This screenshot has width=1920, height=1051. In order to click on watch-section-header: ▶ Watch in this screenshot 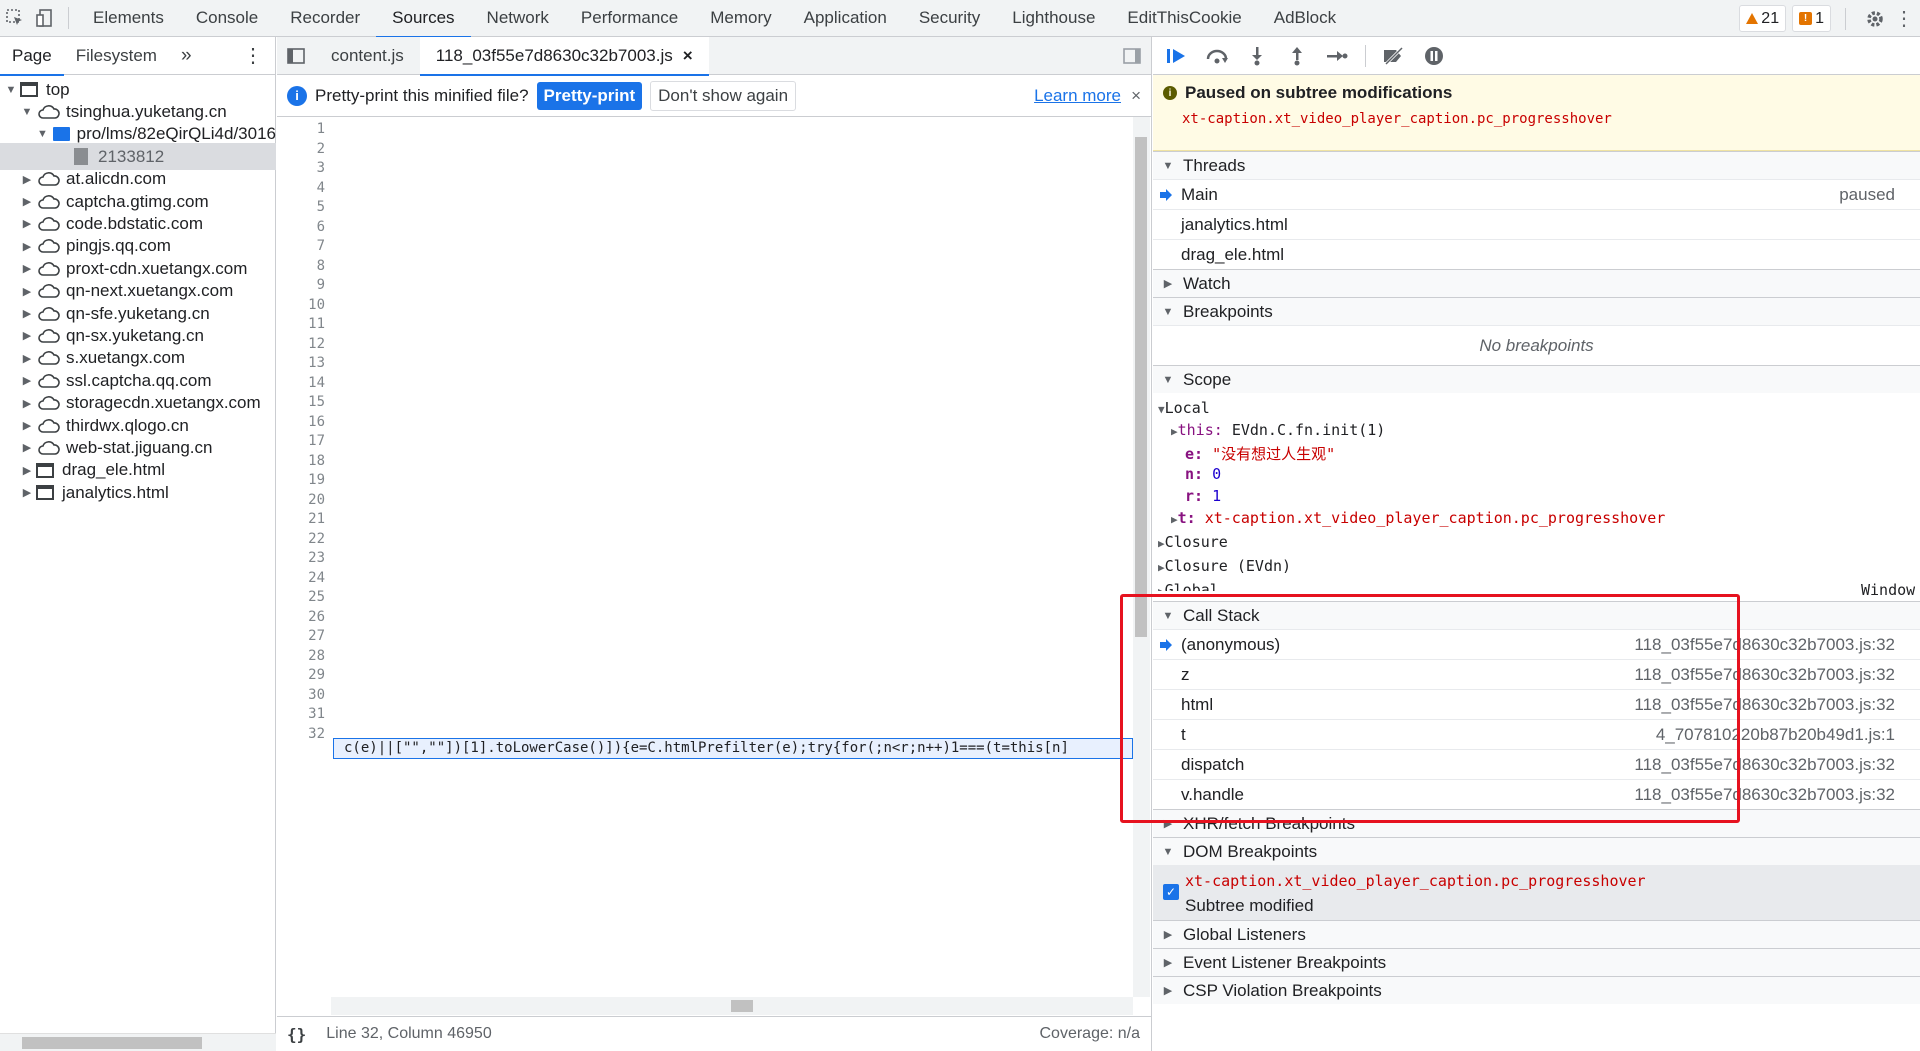, I will do `click(1536, 283)`.